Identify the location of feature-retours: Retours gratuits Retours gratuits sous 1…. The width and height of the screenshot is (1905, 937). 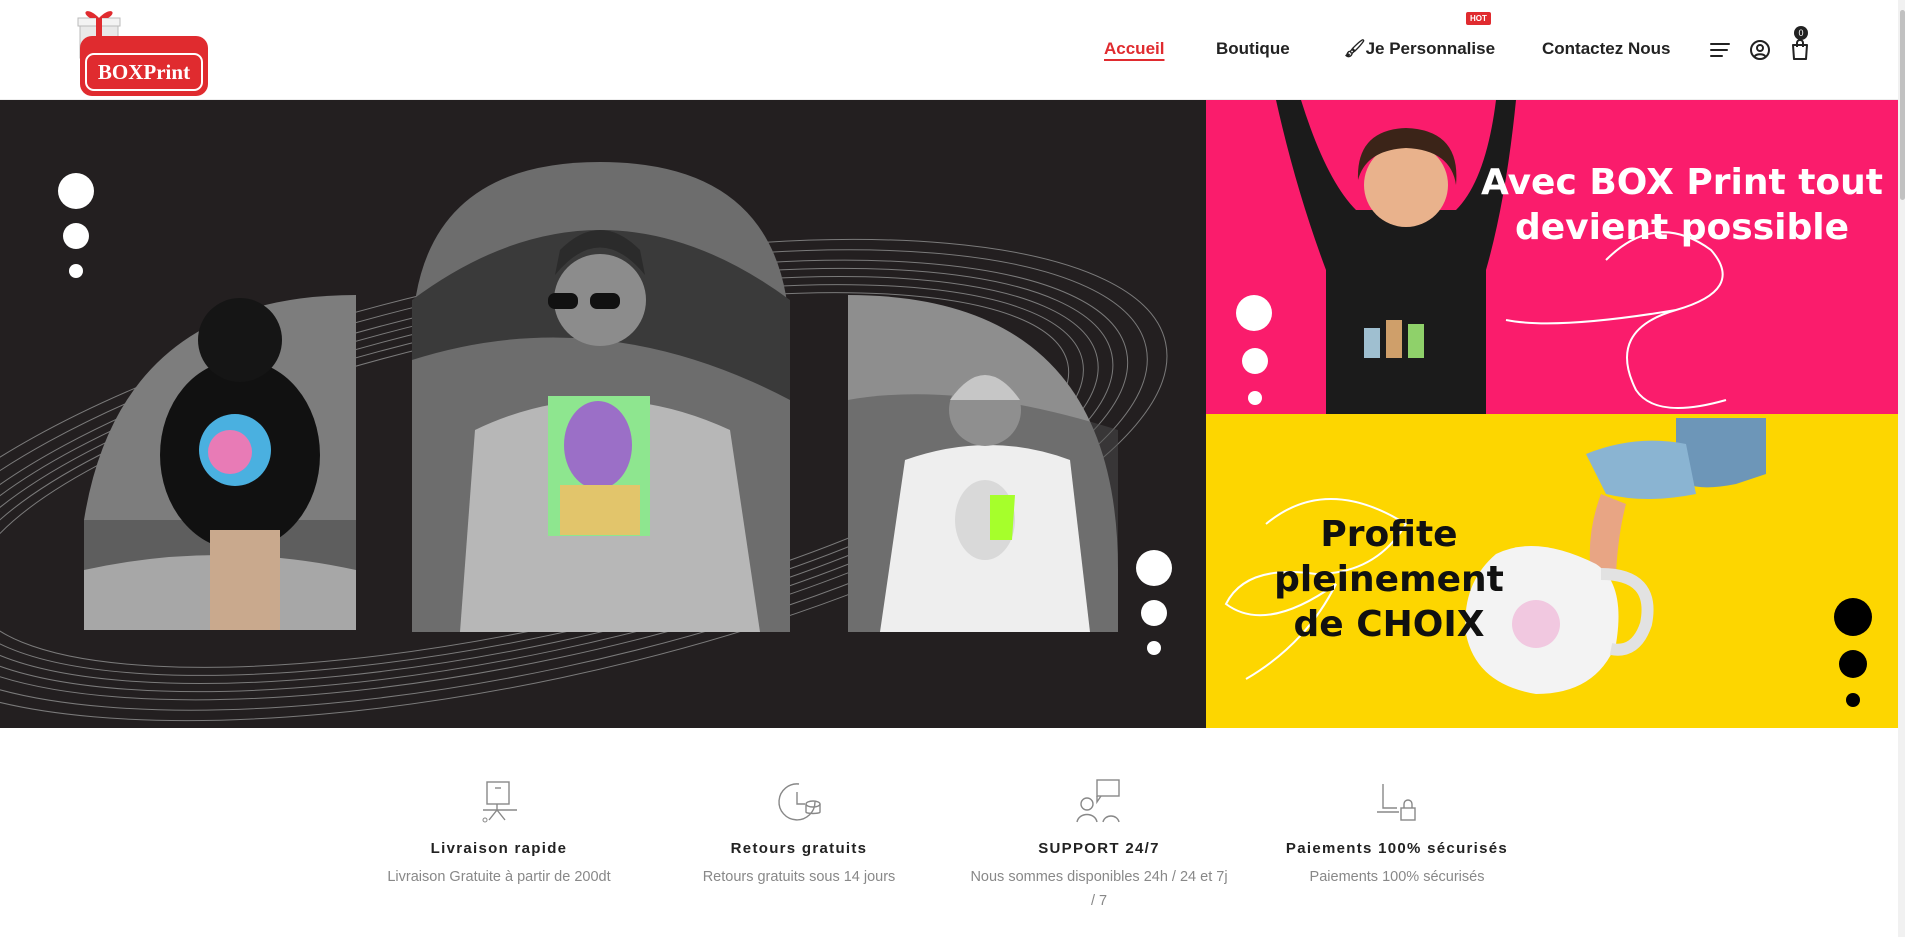
(799, 832).